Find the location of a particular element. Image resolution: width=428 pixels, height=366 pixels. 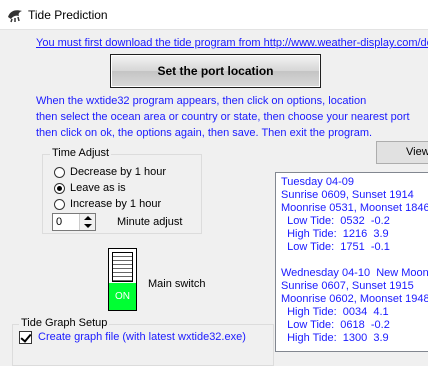

decrease-hour-radio: Decrease by 1 hour is located at coordinates (110, 172).